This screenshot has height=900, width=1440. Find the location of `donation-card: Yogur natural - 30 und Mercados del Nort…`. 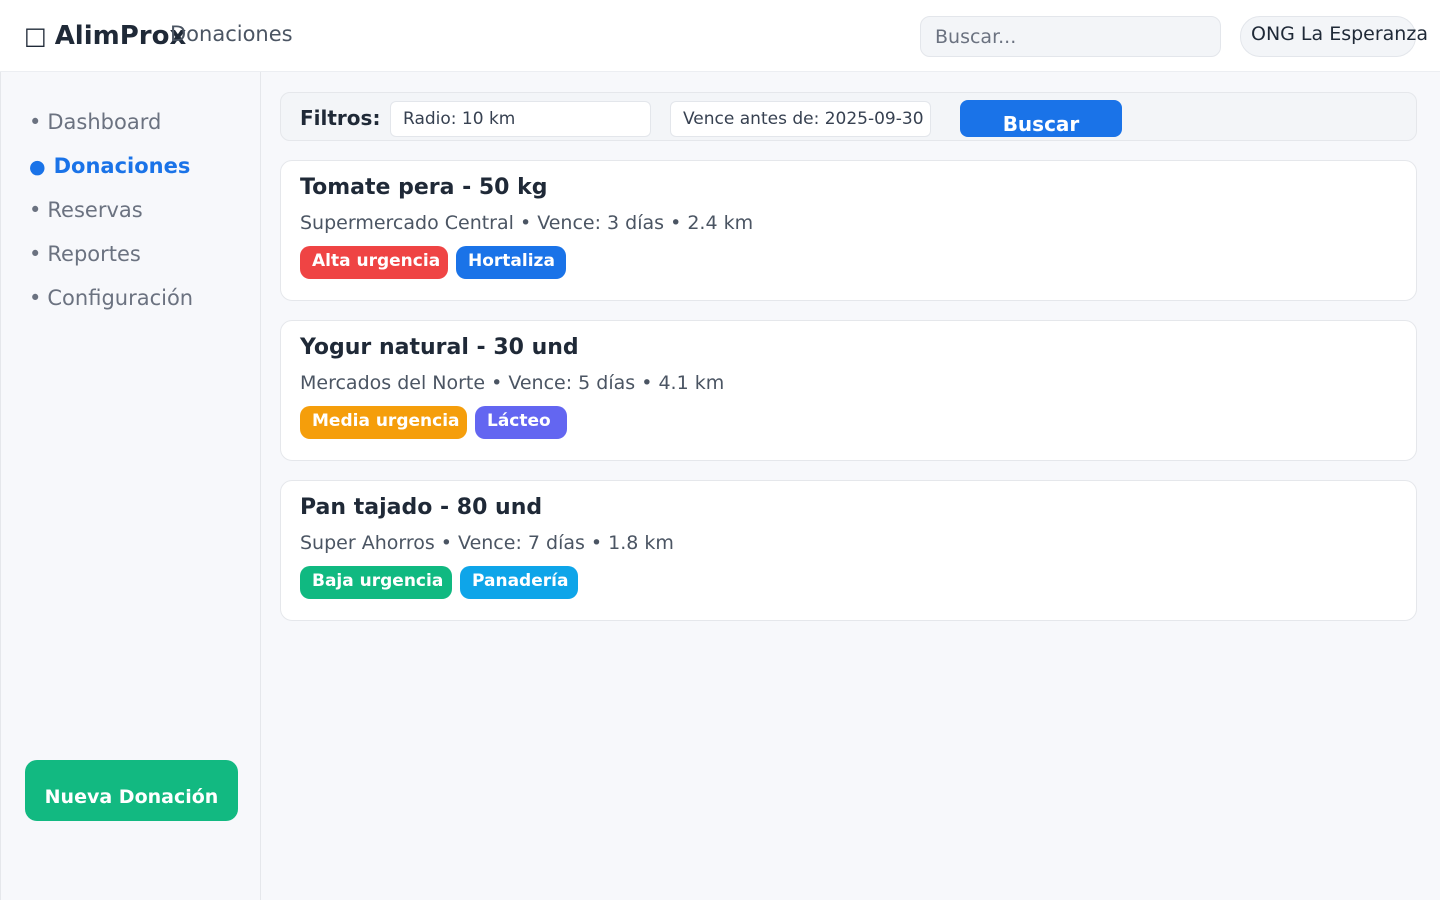

donation-card: Yogur natural - 30 und Mercados del Nort… is located at coordinates (848, 390).